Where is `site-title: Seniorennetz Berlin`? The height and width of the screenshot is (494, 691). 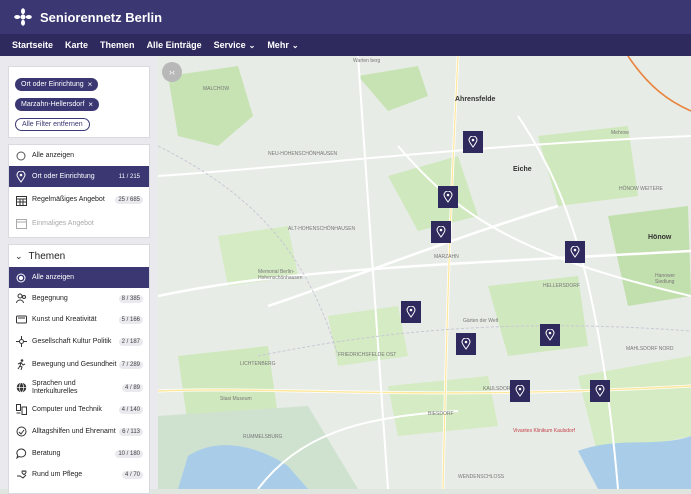 site-title: Seniorennetz Berlin is located at coordinates (101, 17).